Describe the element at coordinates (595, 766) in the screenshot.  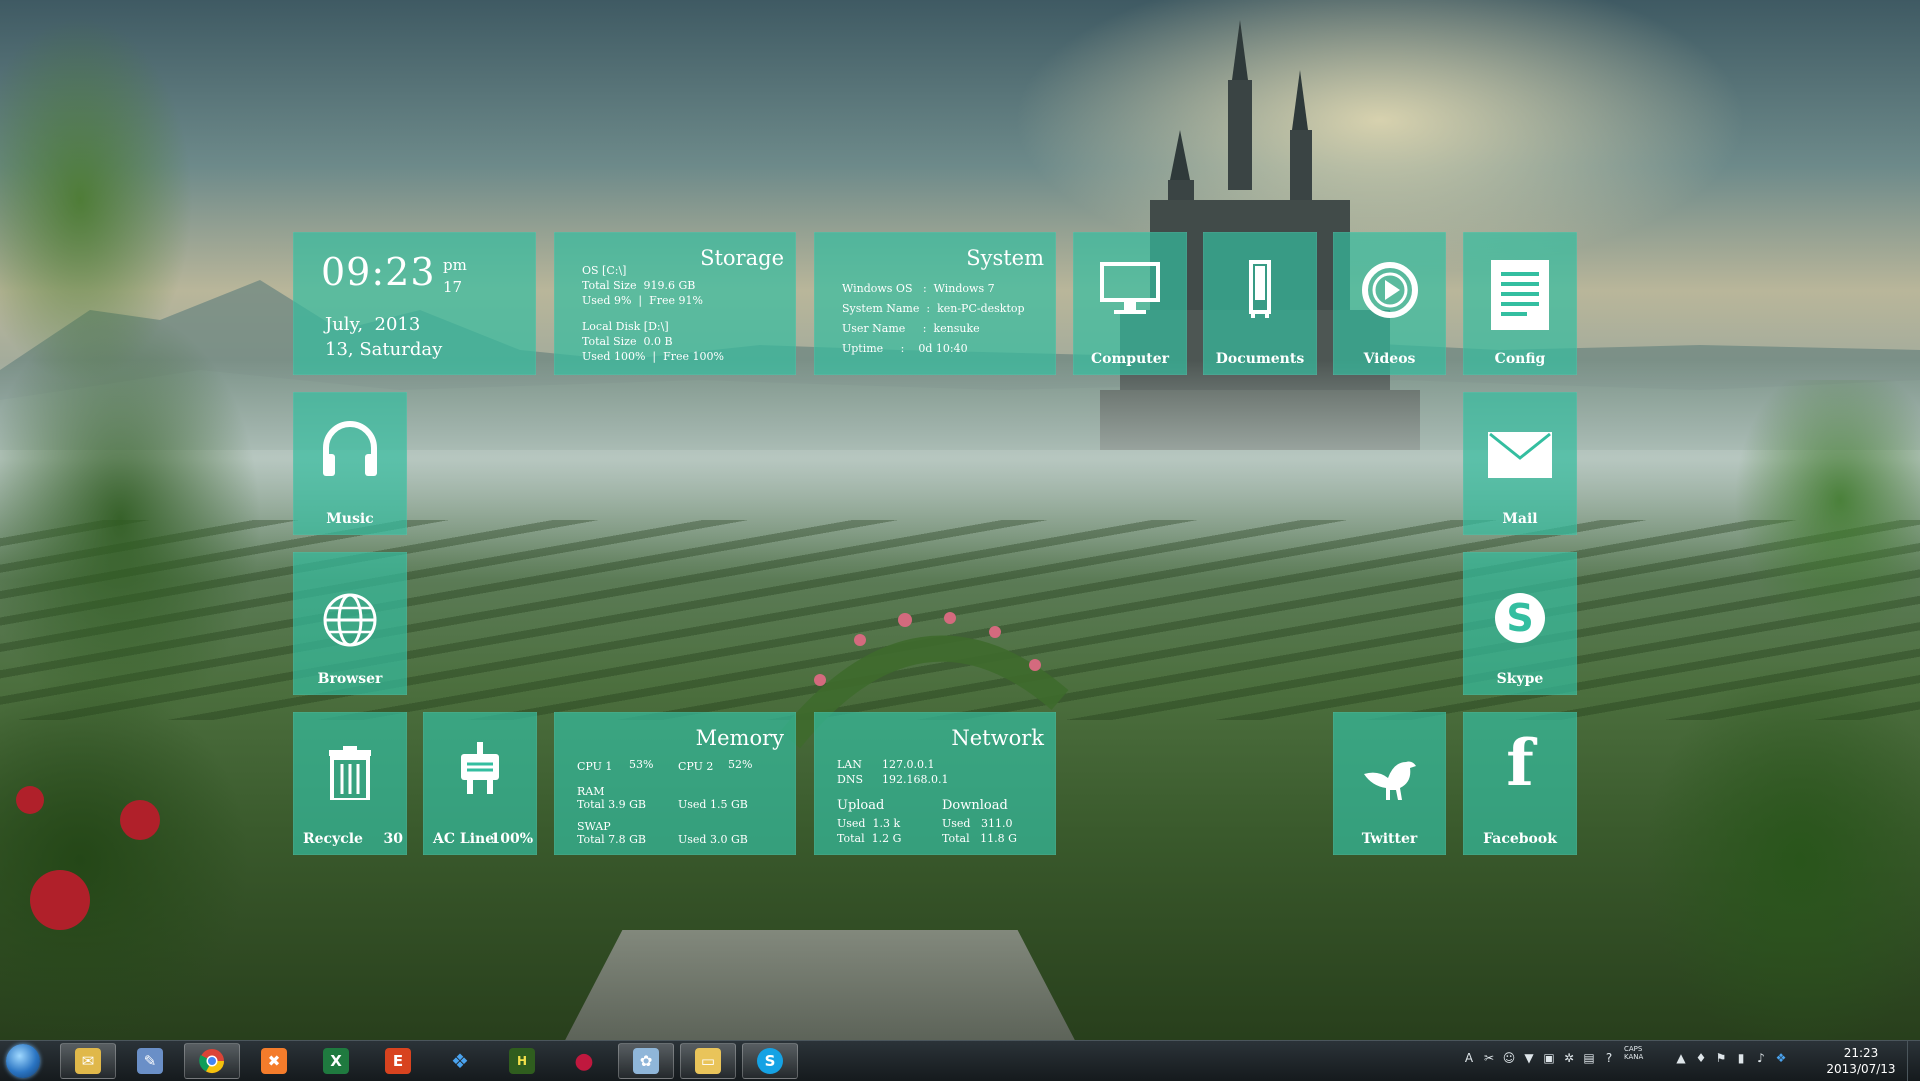
I see `memory-cpu1-label: CPU 1` at that location.